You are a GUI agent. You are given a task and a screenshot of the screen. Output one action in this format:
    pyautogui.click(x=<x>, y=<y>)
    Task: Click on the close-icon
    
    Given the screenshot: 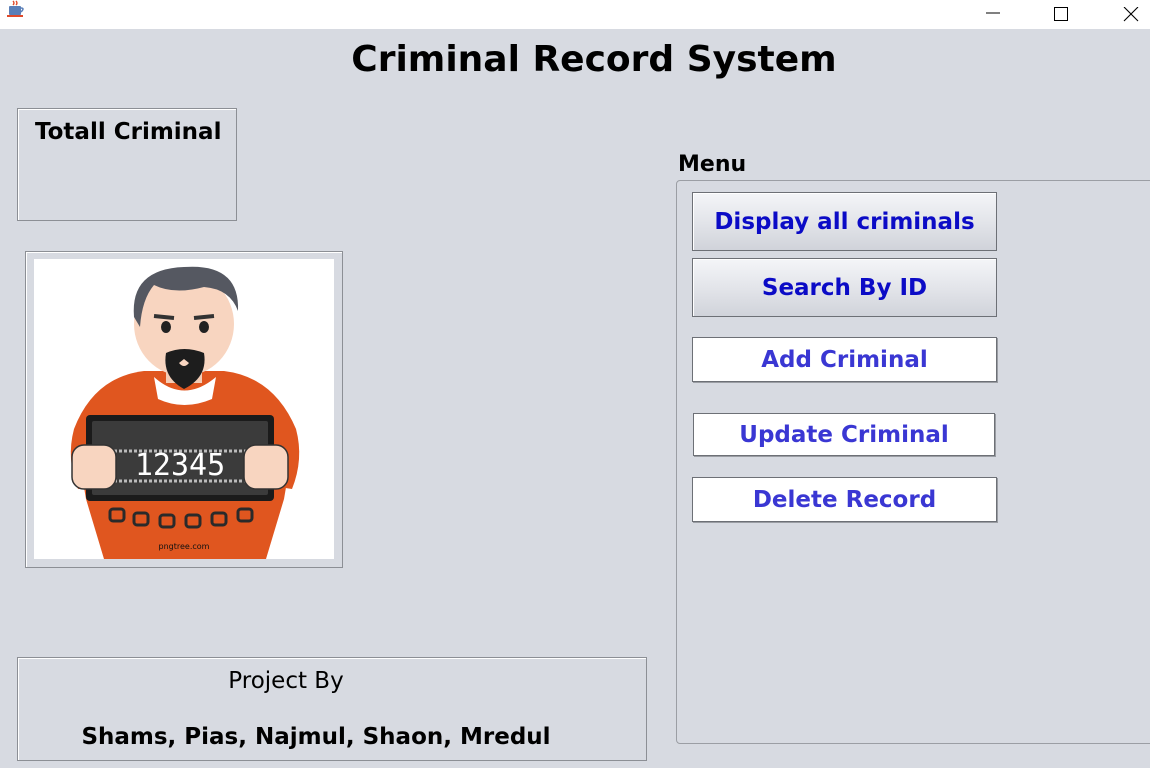 What is the action you would take?
    pyautogui.click(x=1131, y=13)
    